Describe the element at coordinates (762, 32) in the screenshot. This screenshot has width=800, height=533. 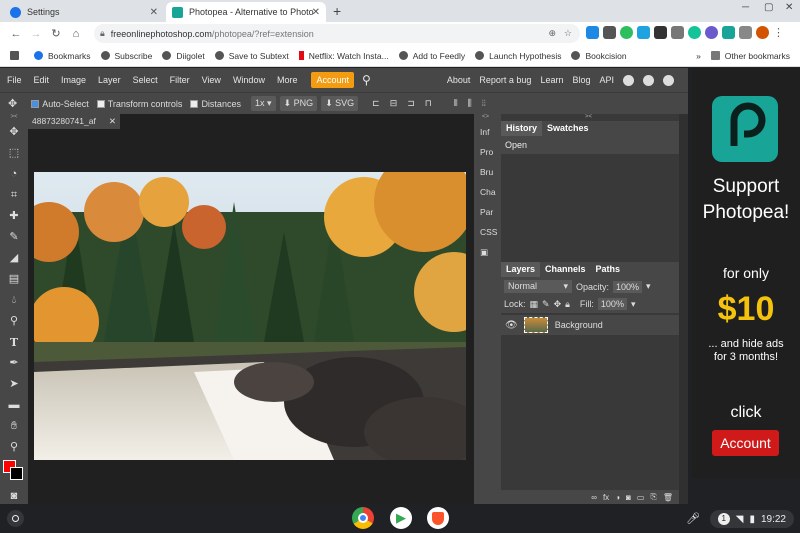
I see `avatar` at that location.